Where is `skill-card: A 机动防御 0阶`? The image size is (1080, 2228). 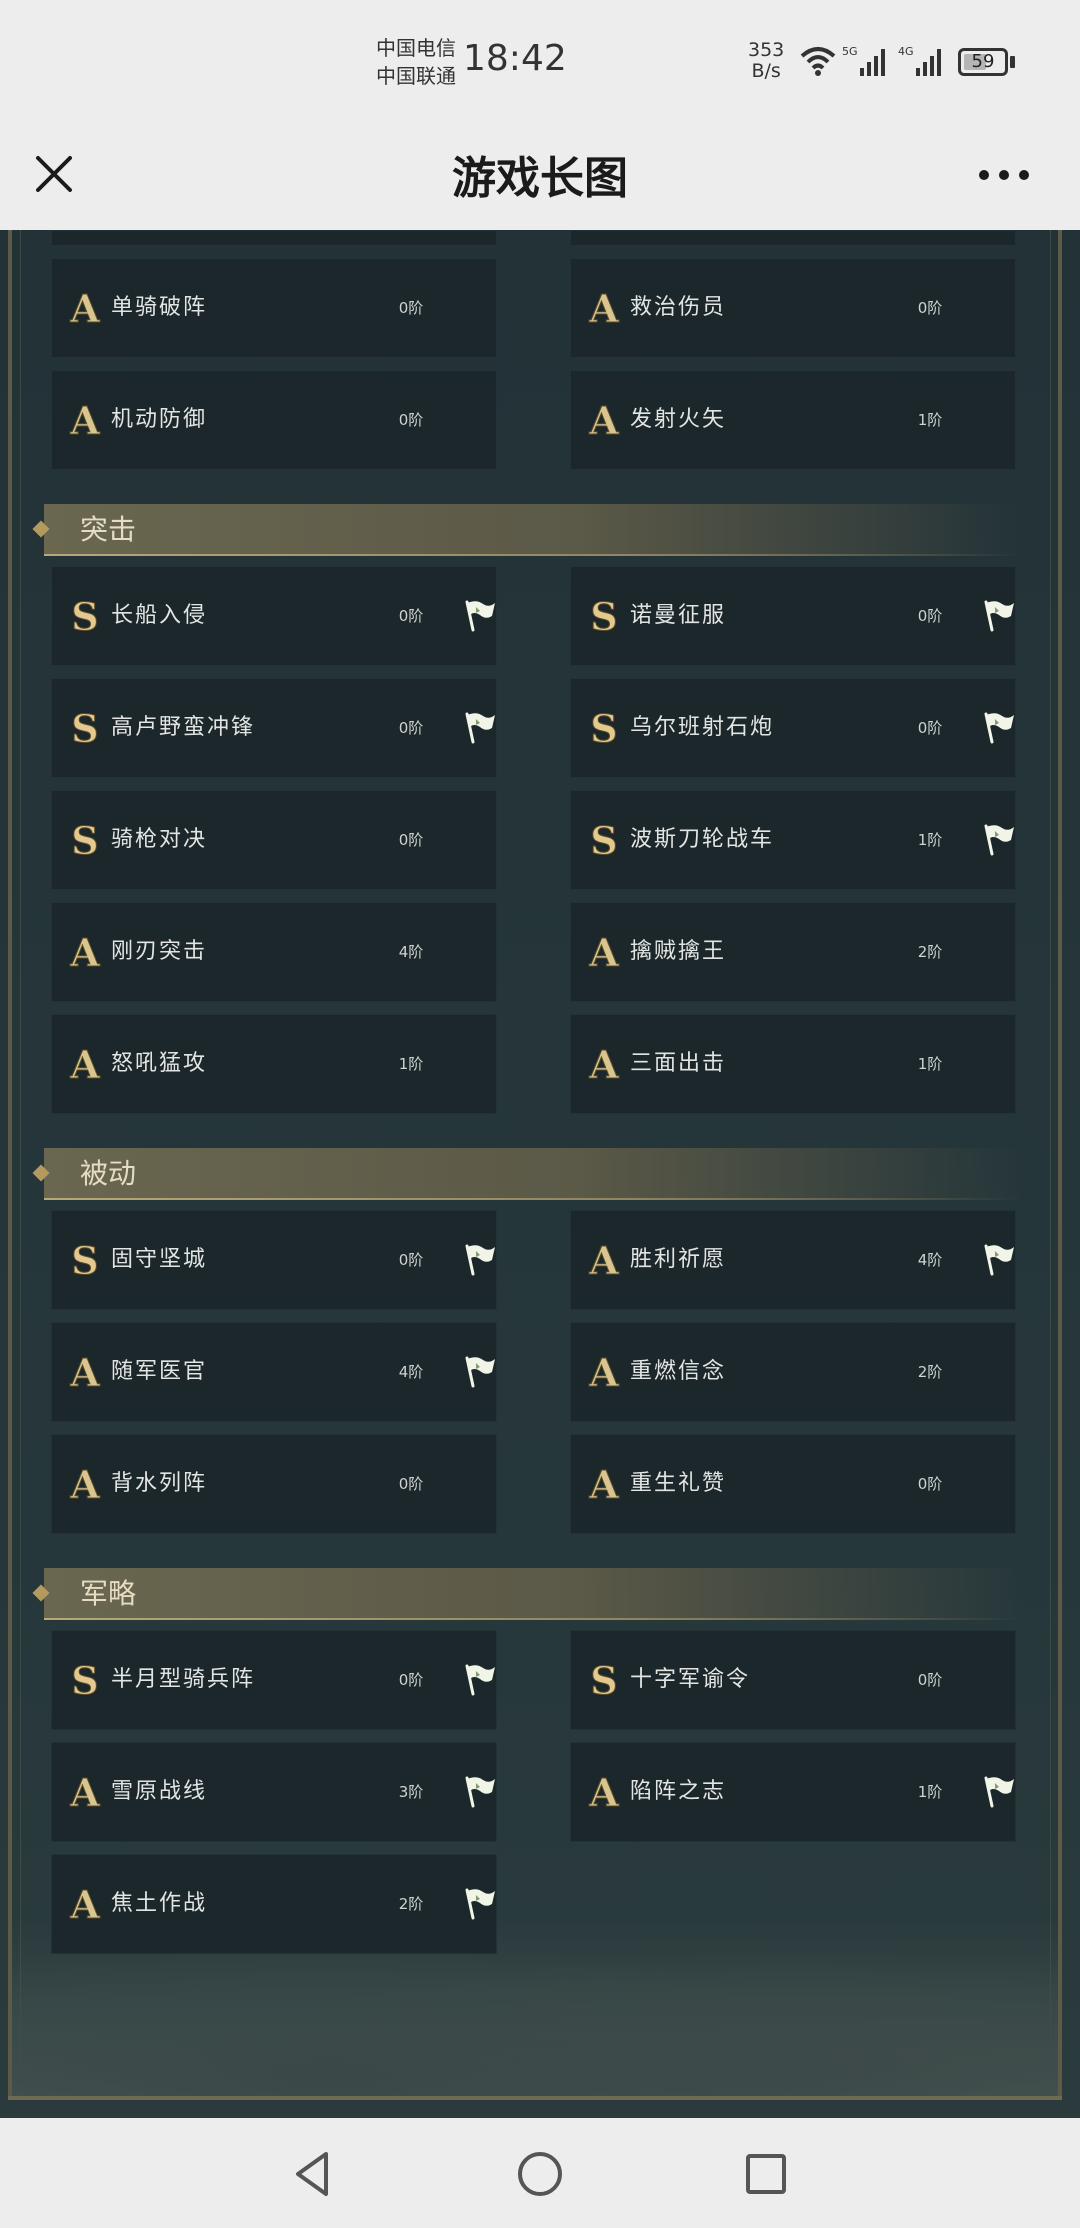 skill-card: A 机动防御 0阶 is located at coordinates (274, 420).